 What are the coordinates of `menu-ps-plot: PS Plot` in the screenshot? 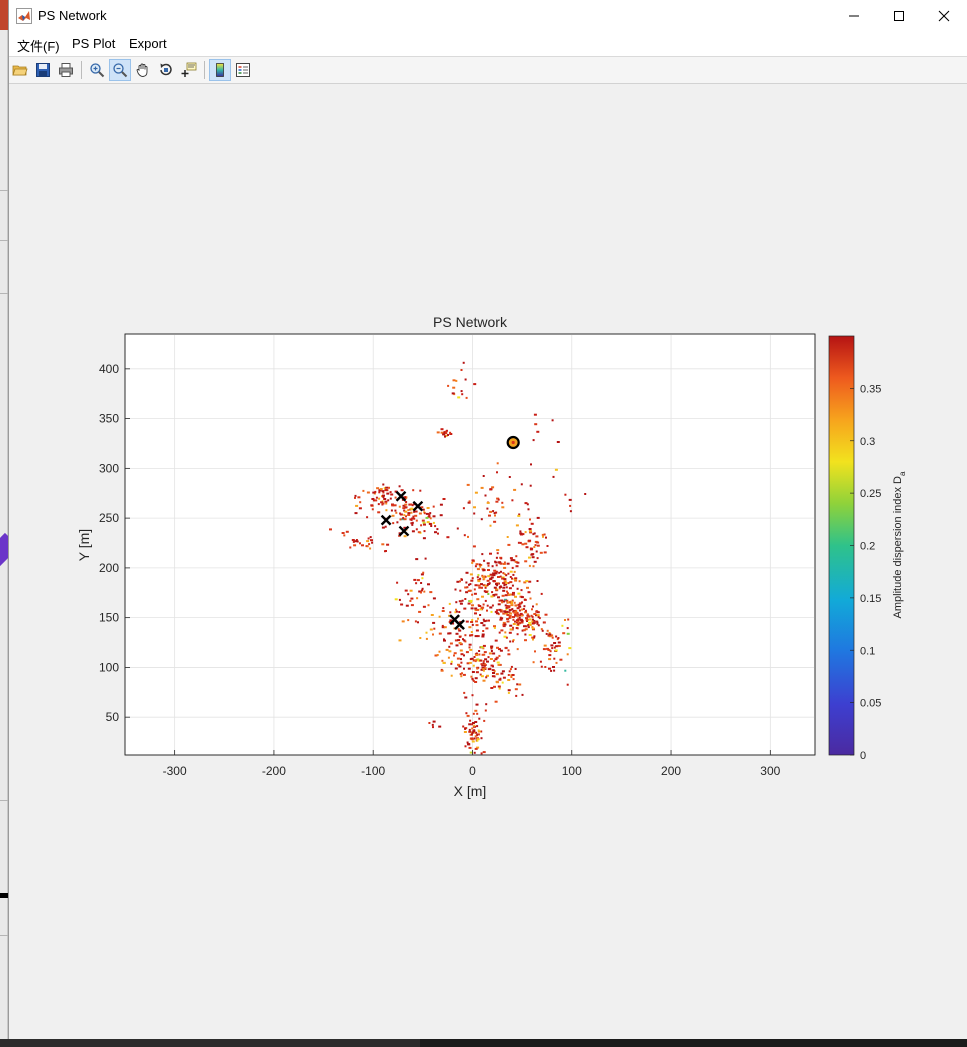 It's located at (93, 43).